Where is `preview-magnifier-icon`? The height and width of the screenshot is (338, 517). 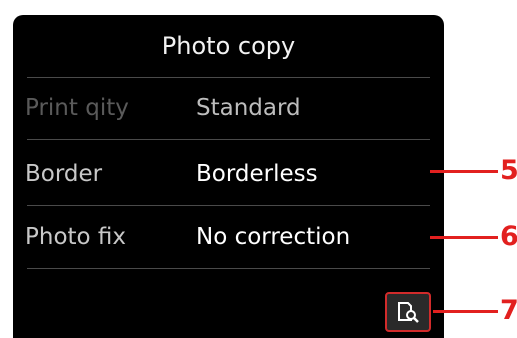
preview-magnifier-icon is located at coordinates (408, 312).